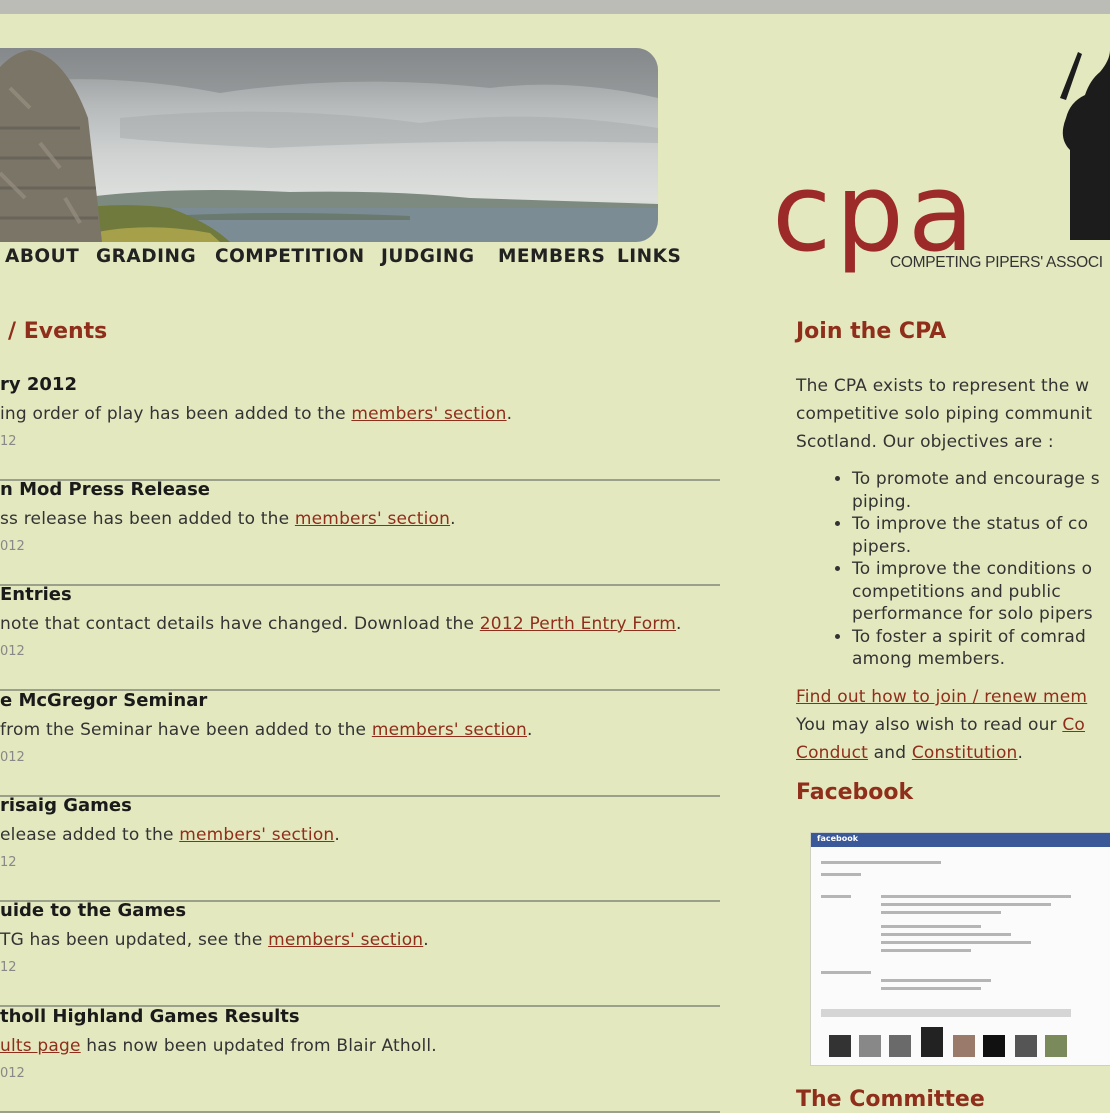 This screenshot has height=1113, width=1110. Describe the element at coordinates (976, 490) in the screenshot. I see `objective-item: To promote and encourage spiping.` at that location.